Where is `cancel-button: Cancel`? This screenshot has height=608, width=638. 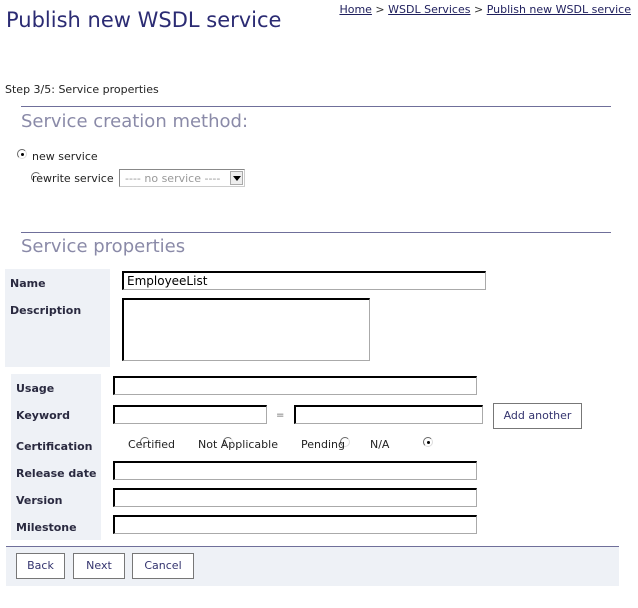 cancel-button: Cancel is located at coordinates (163, 566).